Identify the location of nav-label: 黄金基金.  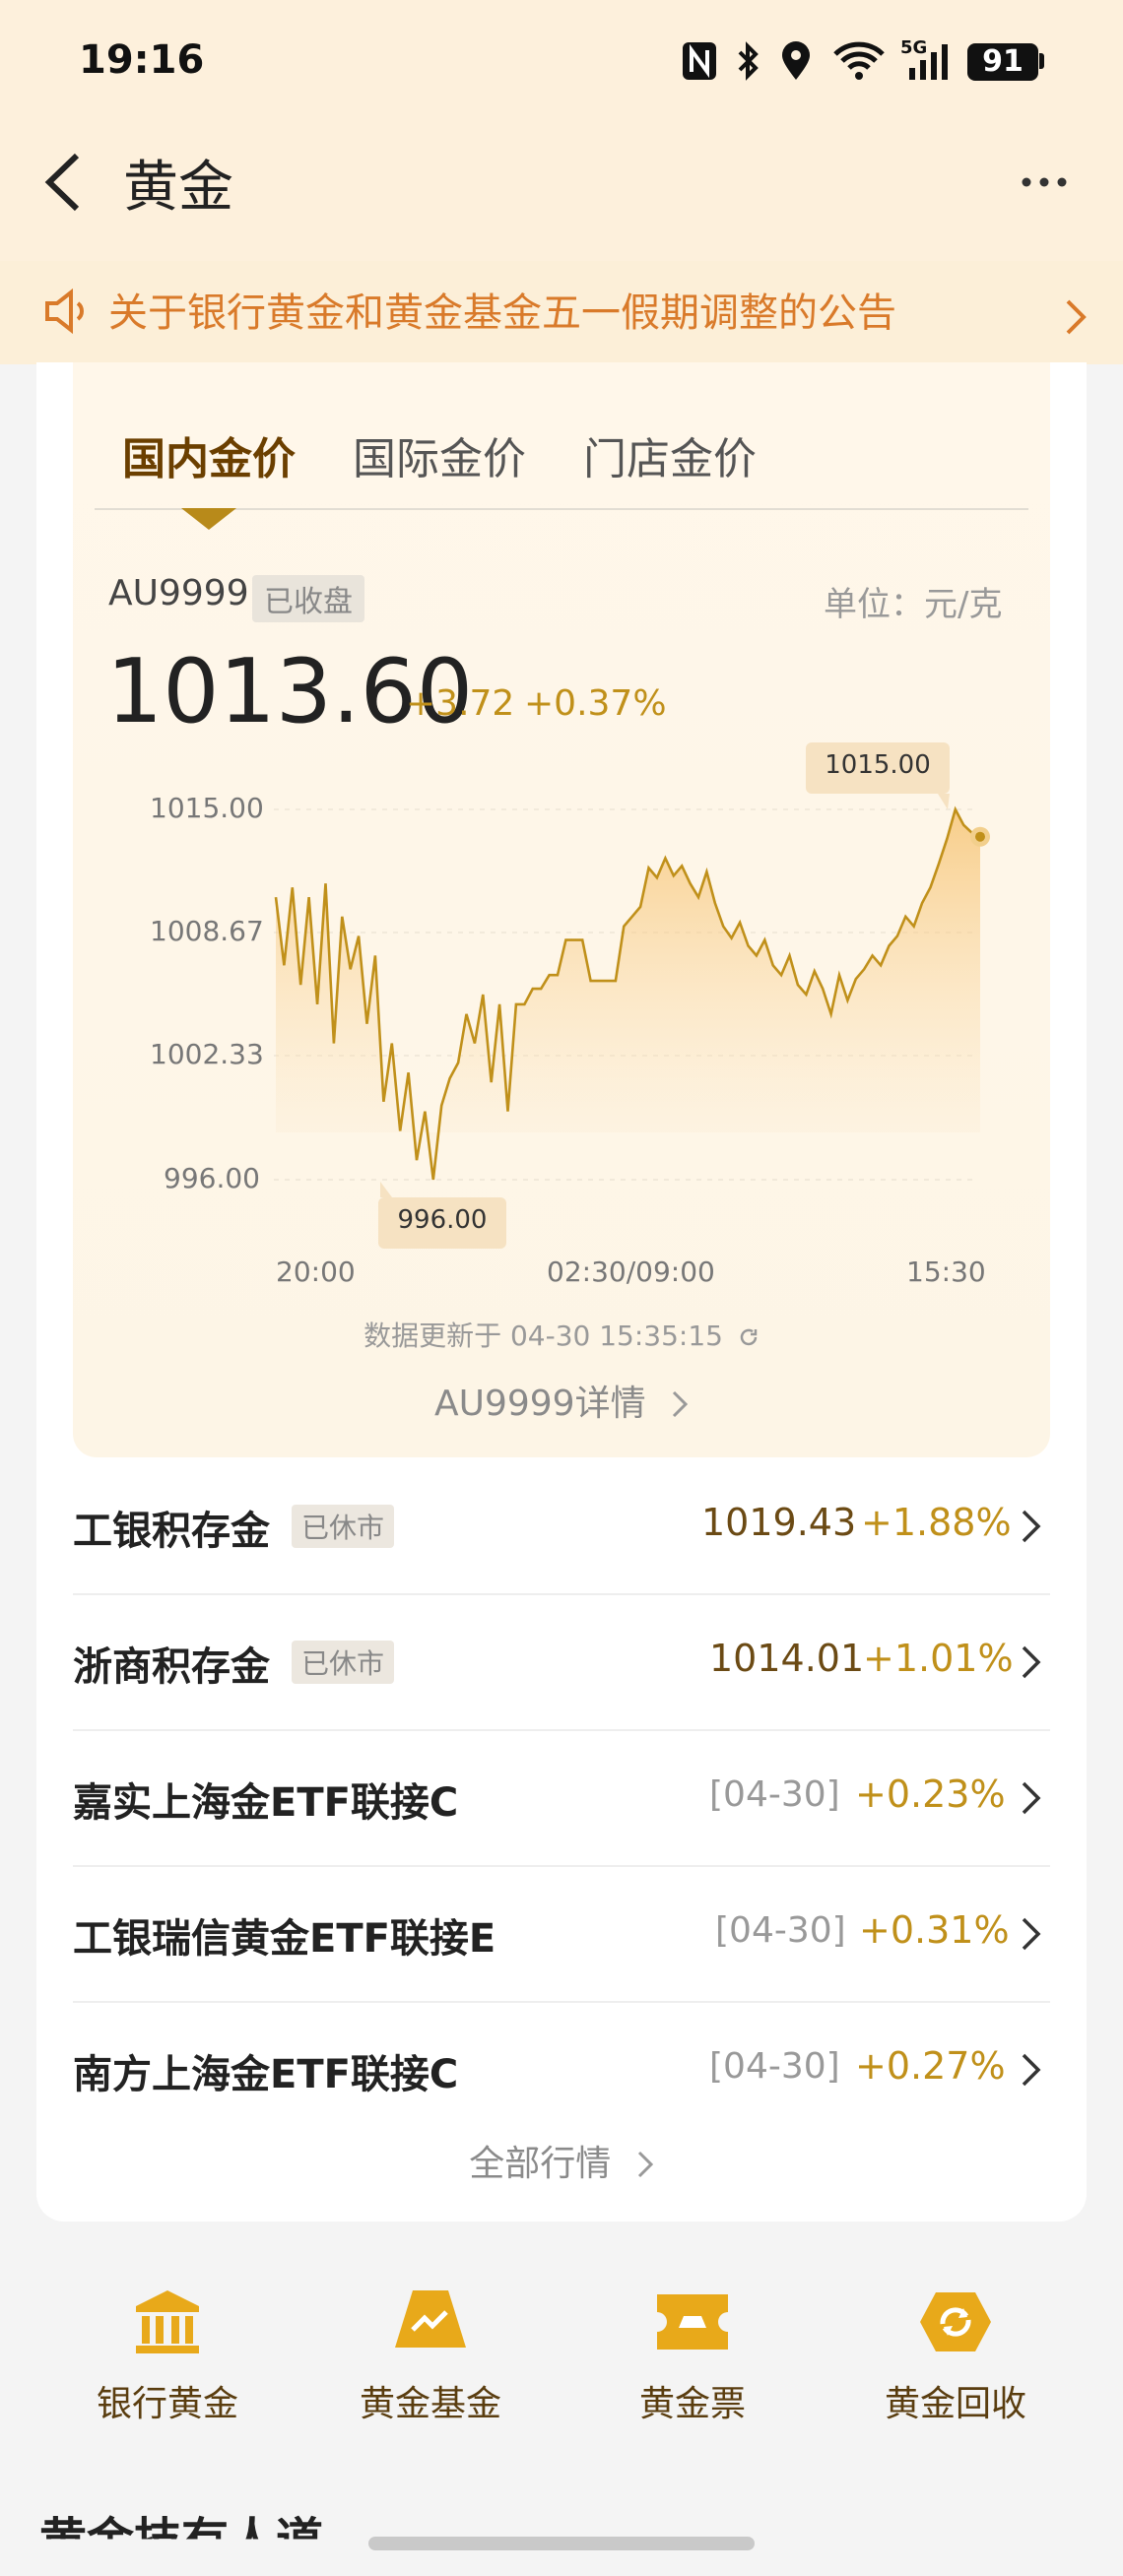
(430, 2404).